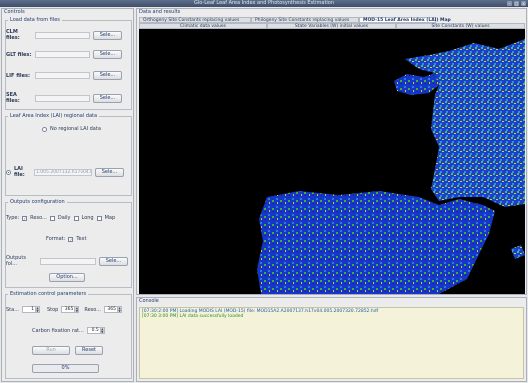  I want to click on minimize-icon: –, so click(509, 3).